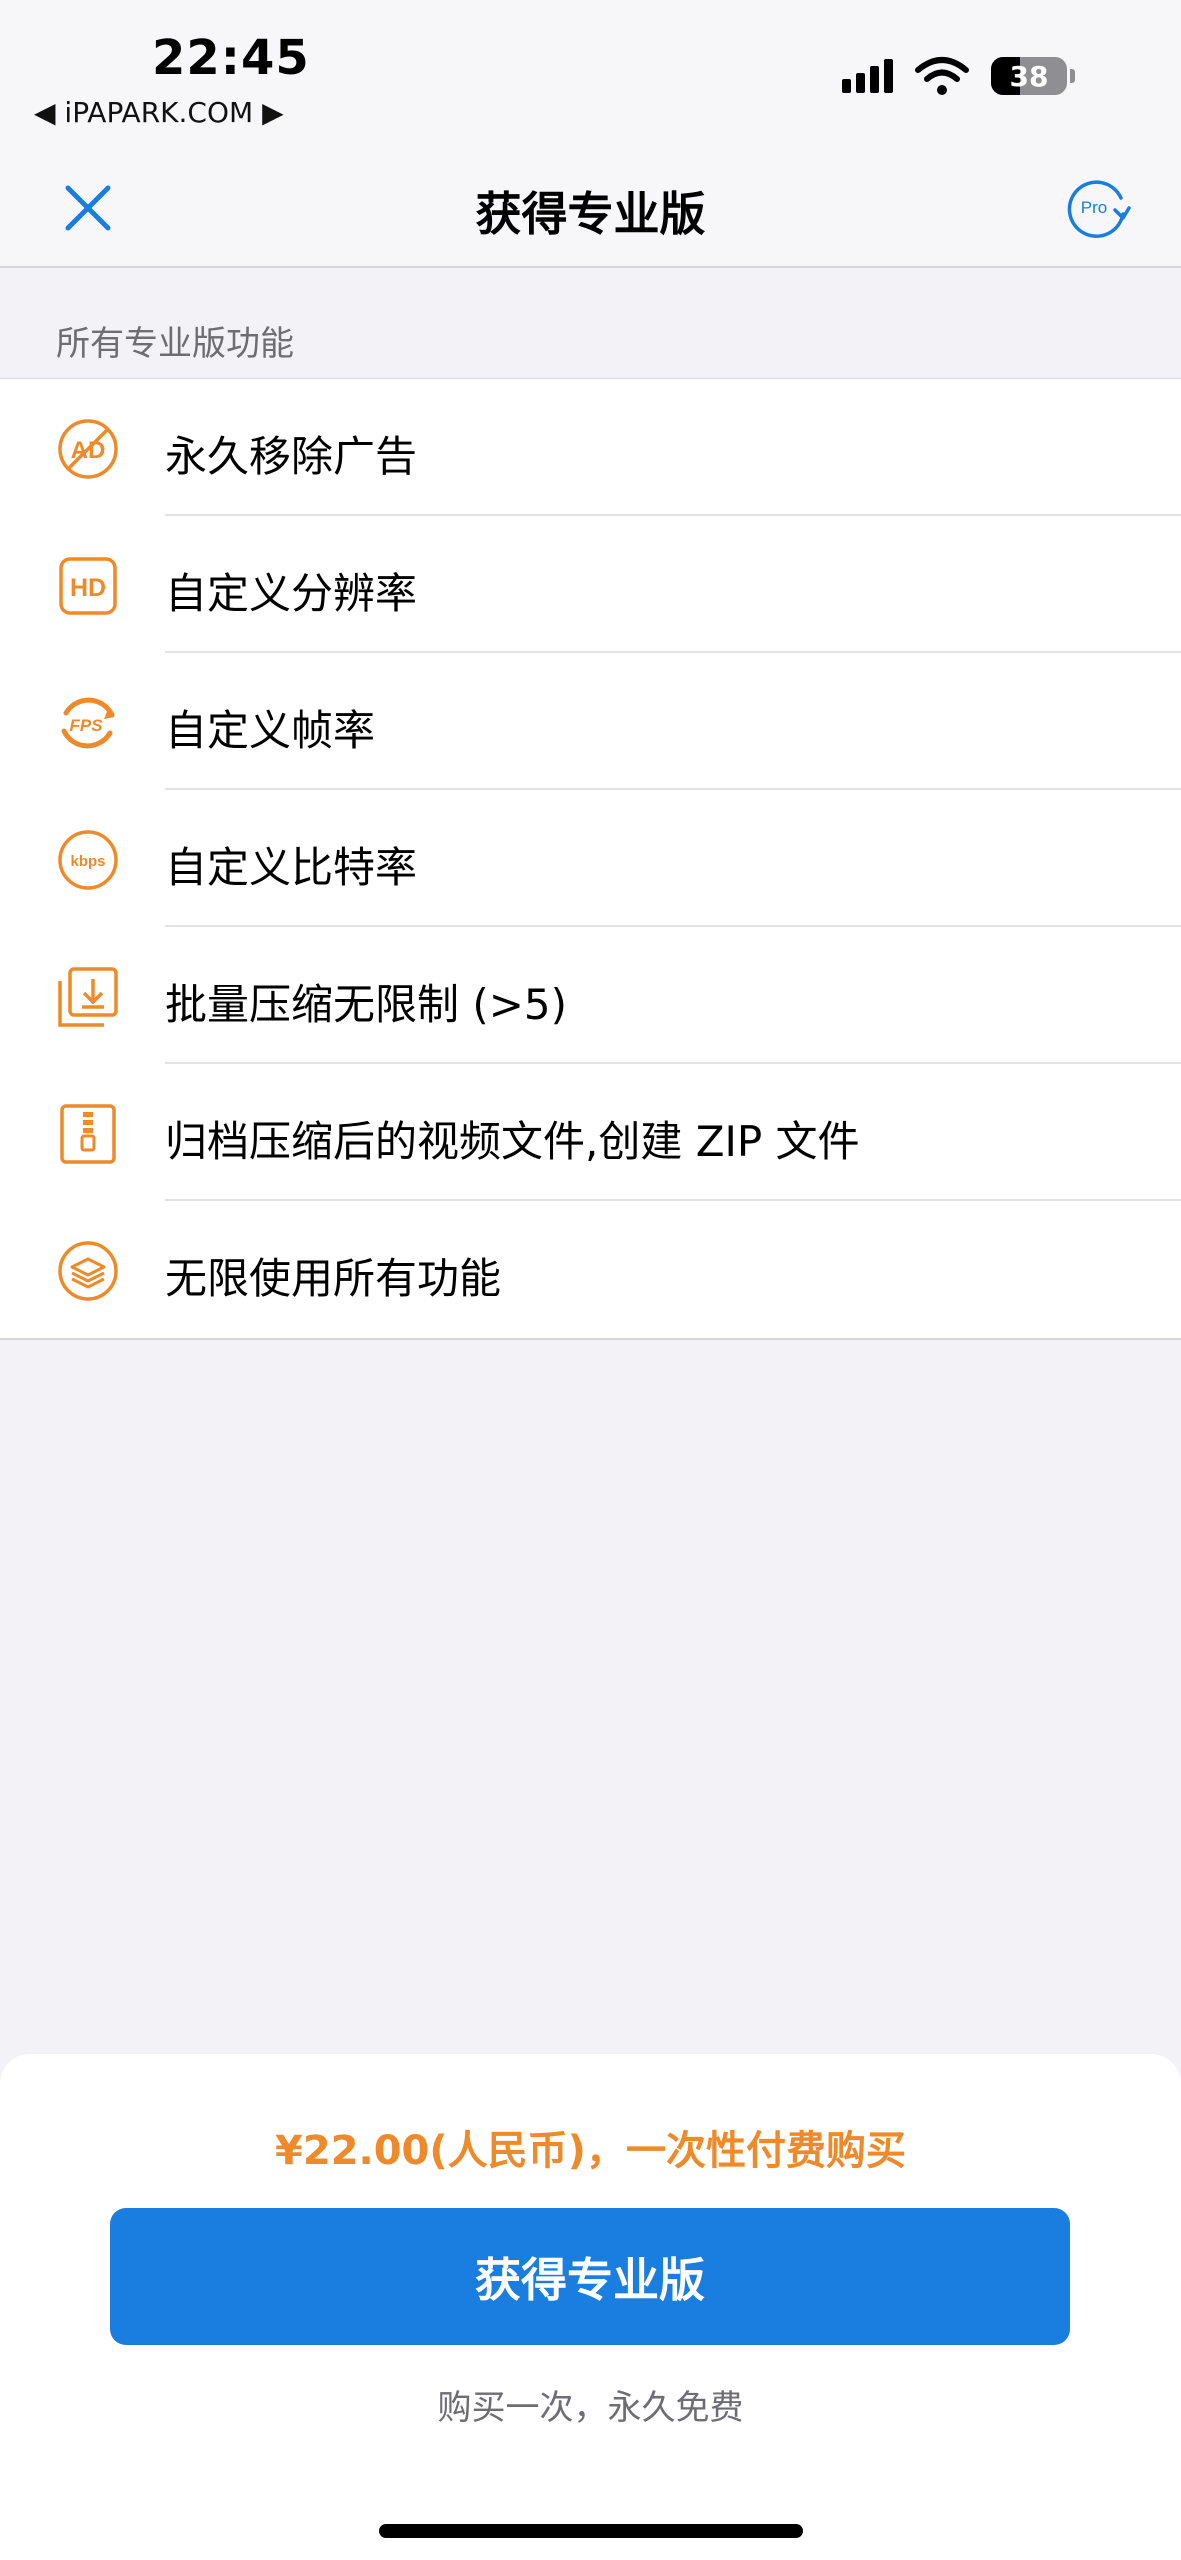  What do you see at coordinates (88, 997) in the screenshot?
I see `batch-download-icon` at bounding box center [88, 997].